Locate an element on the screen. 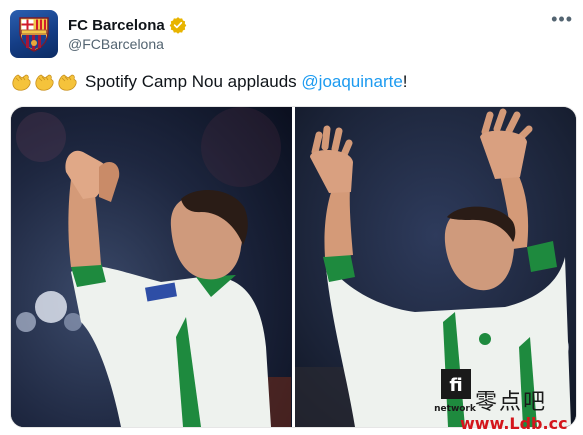 This screenshot has height=435, width=583. tweet-text-suffix: ! is located at coordinates (405, 81).